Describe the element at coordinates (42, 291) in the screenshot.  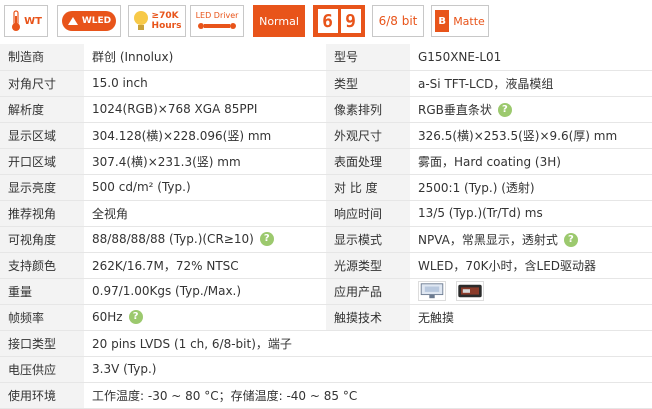
I see `spec-label: 重量` at that location.